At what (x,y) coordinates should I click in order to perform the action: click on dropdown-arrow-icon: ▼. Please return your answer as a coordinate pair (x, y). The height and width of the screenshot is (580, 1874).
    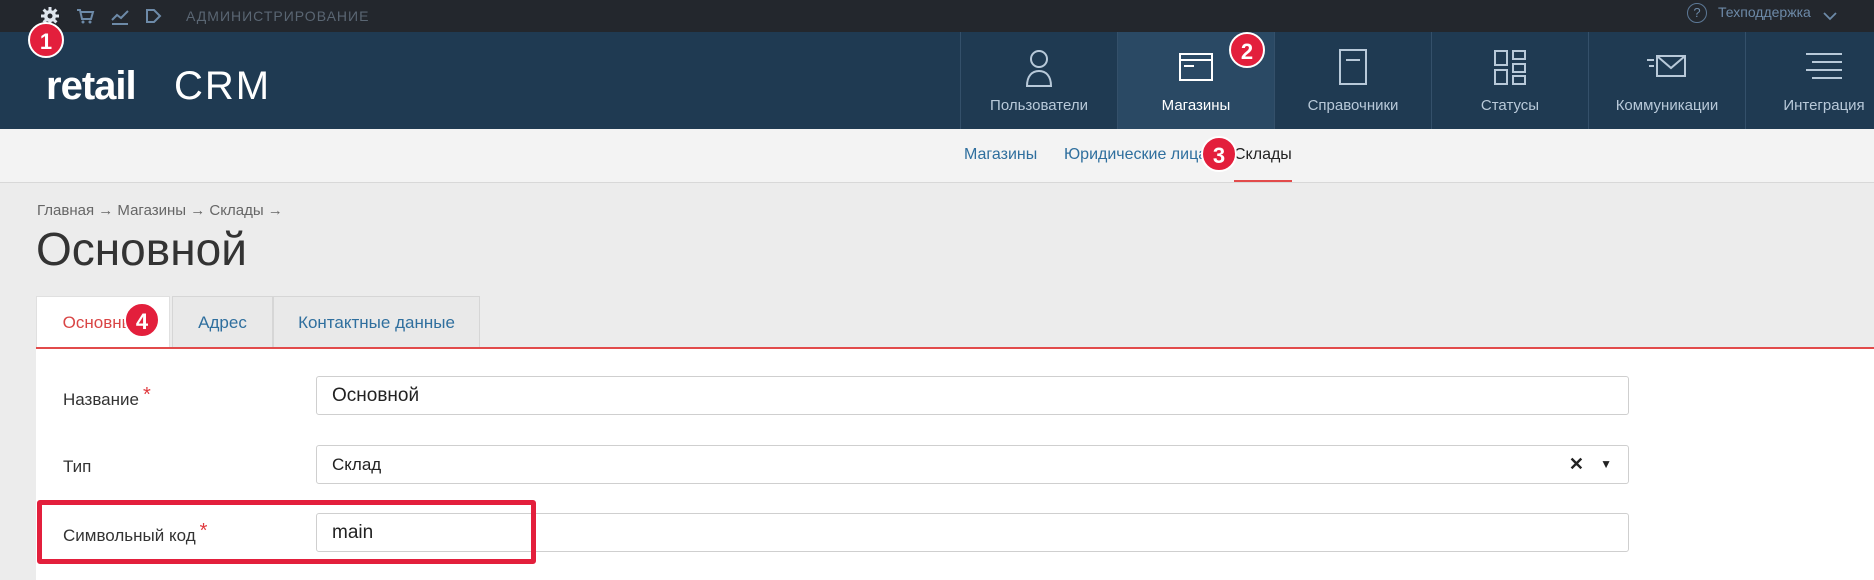
    Looking at the image, I should click on (1606, 464).